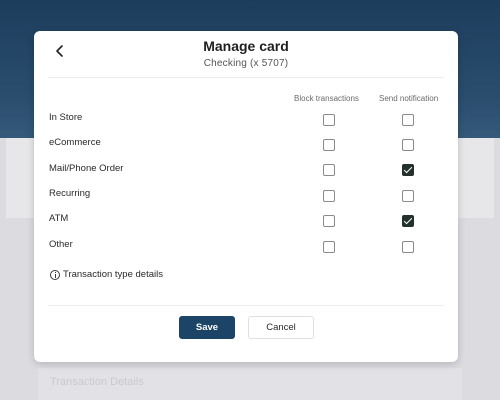 This screenshot has width=500, height=400. I want to click on row-label-mail-phone-order: Mail/Phone Order, so click(86, 168).